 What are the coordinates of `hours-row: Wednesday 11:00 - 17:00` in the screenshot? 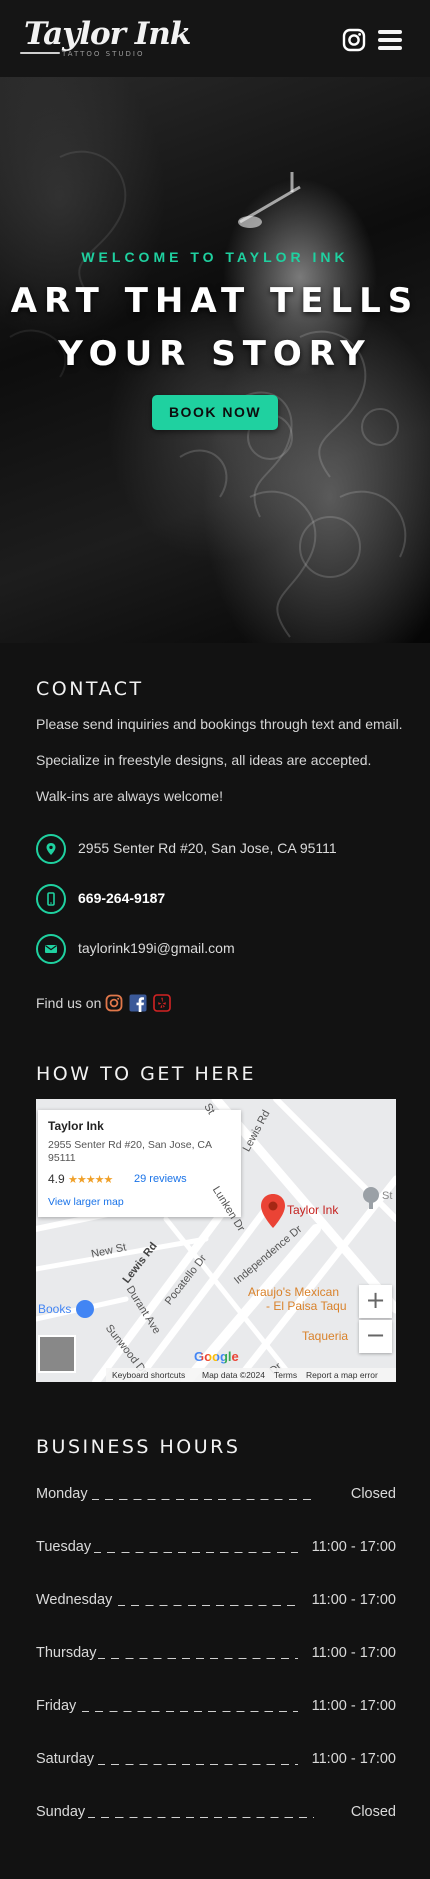 It's located at (216, 1603).